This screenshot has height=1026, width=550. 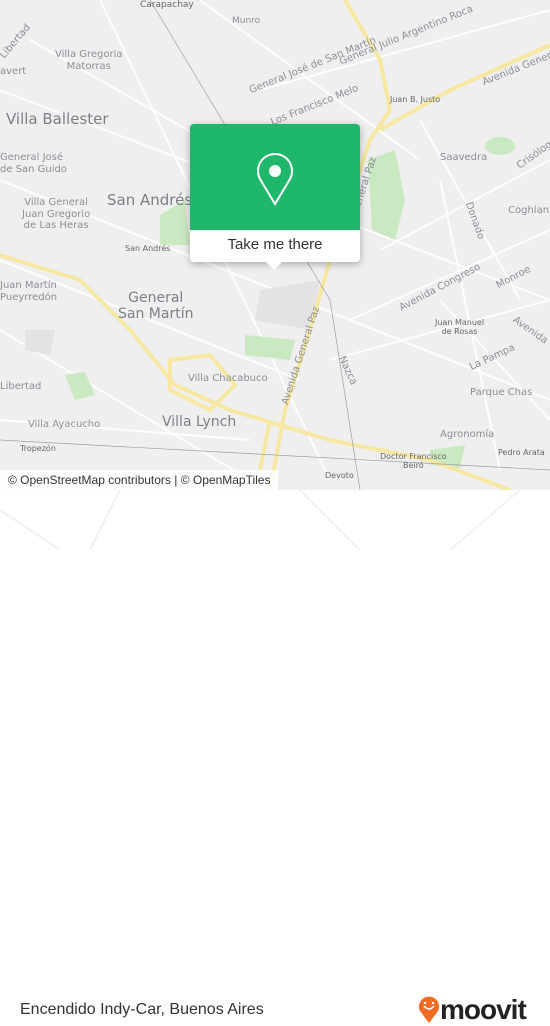 What do you see at coordinates (521, 452) in the screenshot?
I see `label-pedro-arata: Pedro Arata` at bounding box center [521, 452].